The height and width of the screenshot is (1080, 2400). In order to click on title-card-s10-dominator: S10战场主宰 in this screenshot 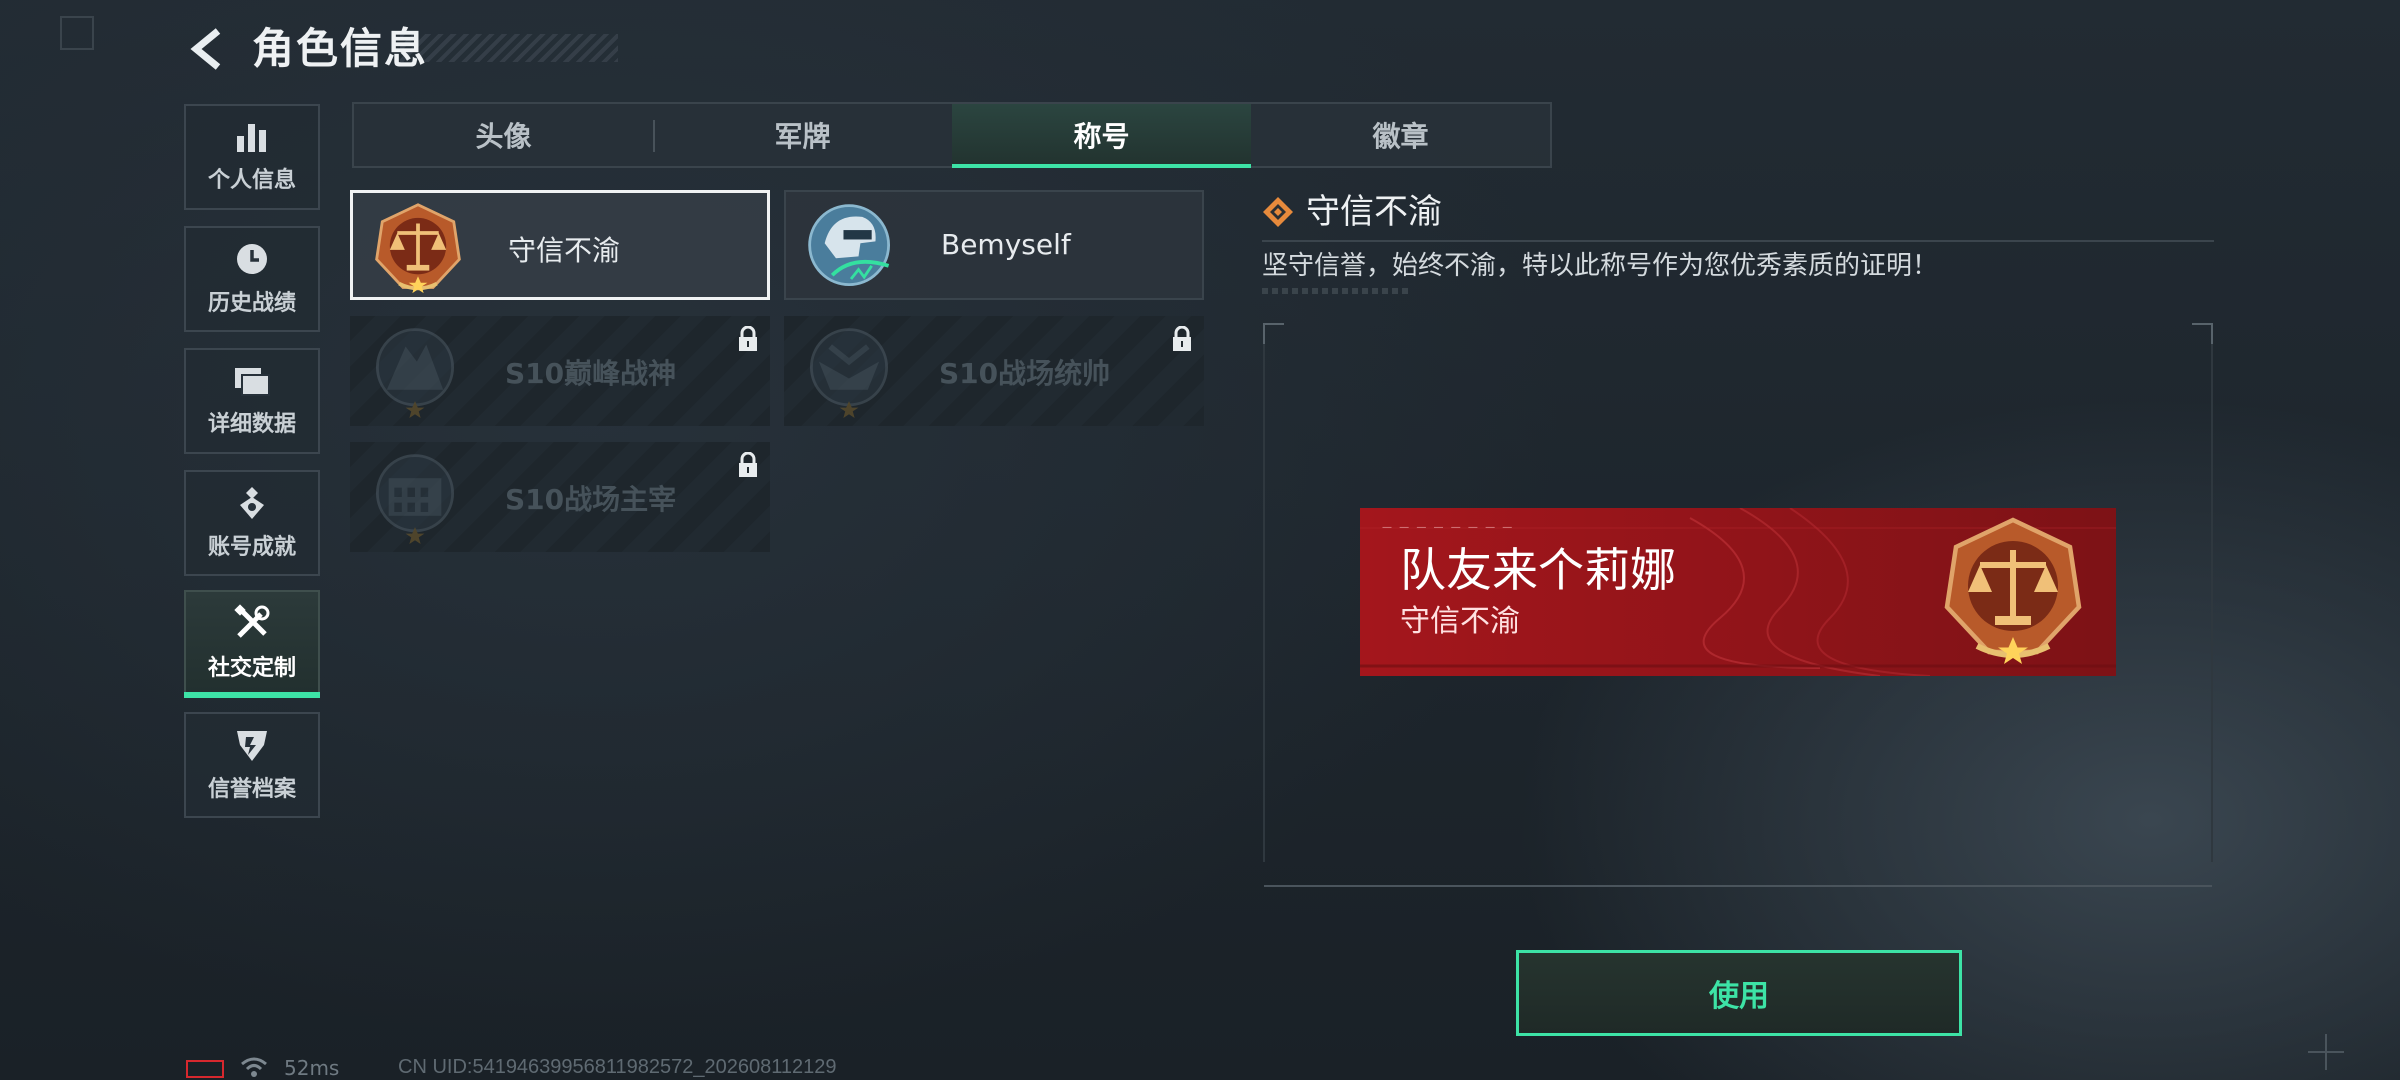, I will do `click(560, 497)`.